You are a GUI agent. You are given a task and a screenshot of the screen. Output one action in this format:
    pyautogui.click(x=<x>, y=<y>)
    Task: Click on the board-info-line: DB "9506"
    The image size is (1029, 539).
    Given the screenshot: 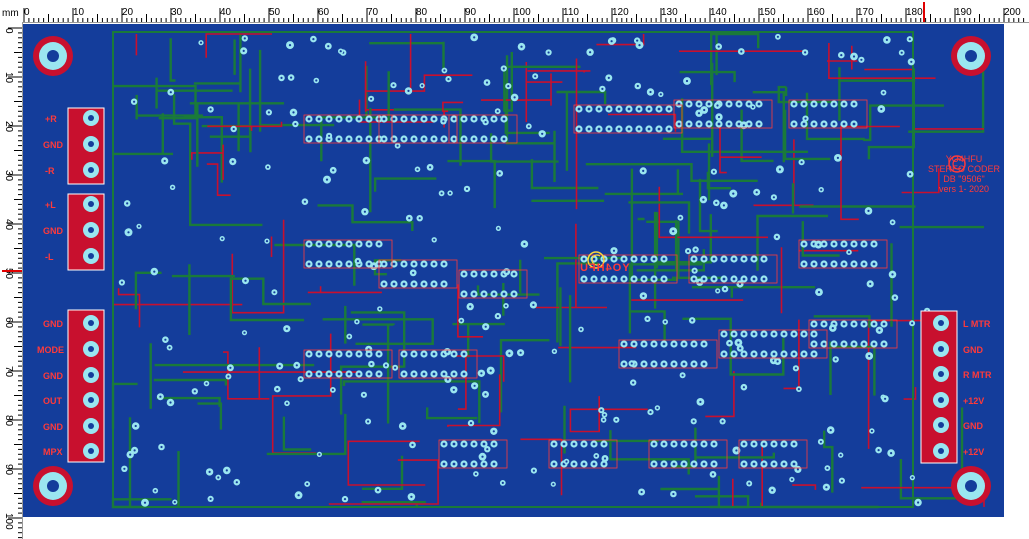 What is the action you would take?
    pyautogui.click(x=964, y=179)
    